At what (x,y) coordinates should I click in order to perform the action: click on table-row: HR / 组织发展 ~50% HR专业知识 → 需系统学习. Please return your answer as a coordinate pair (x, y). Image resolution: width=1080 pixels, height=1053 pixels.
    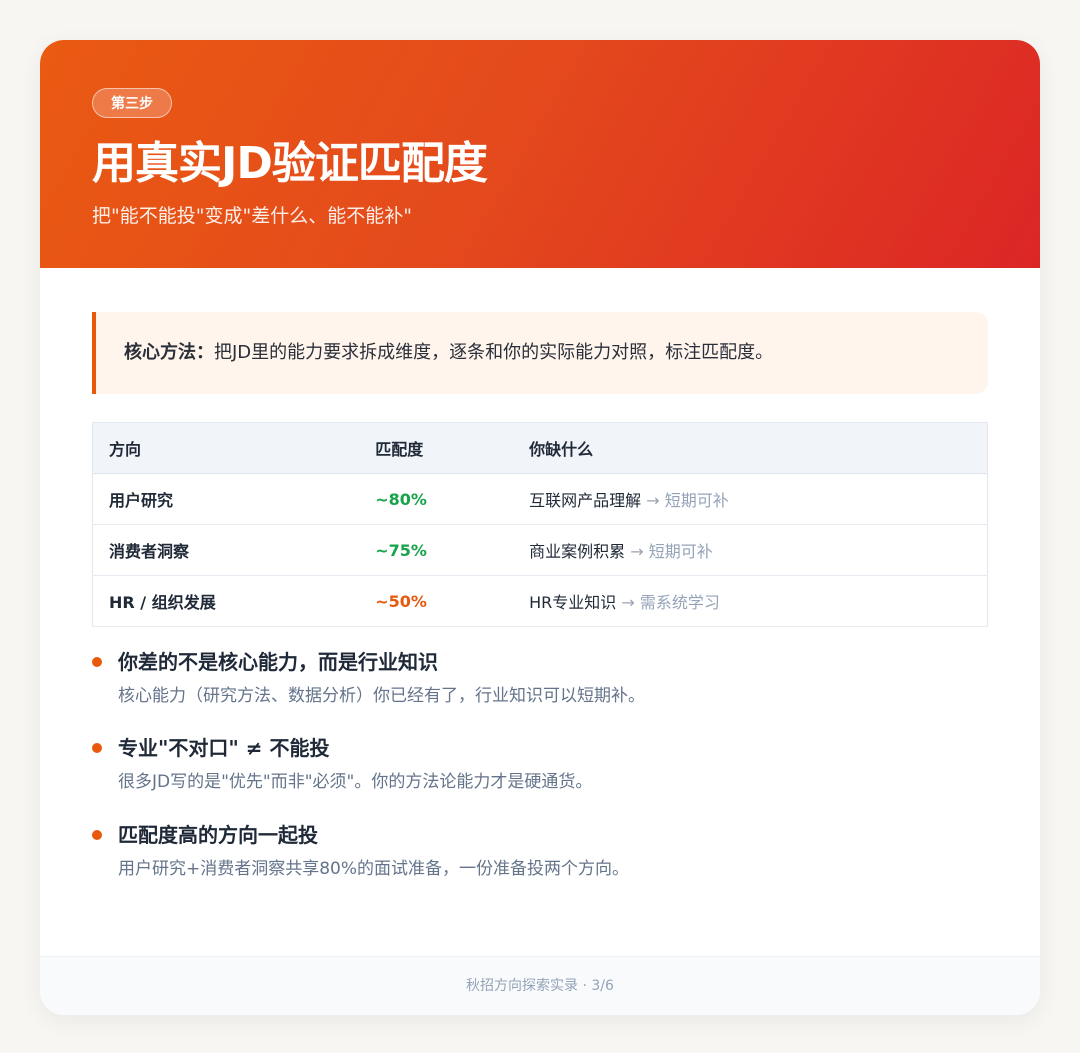
    Looking at the image, I should click on (540, 601).